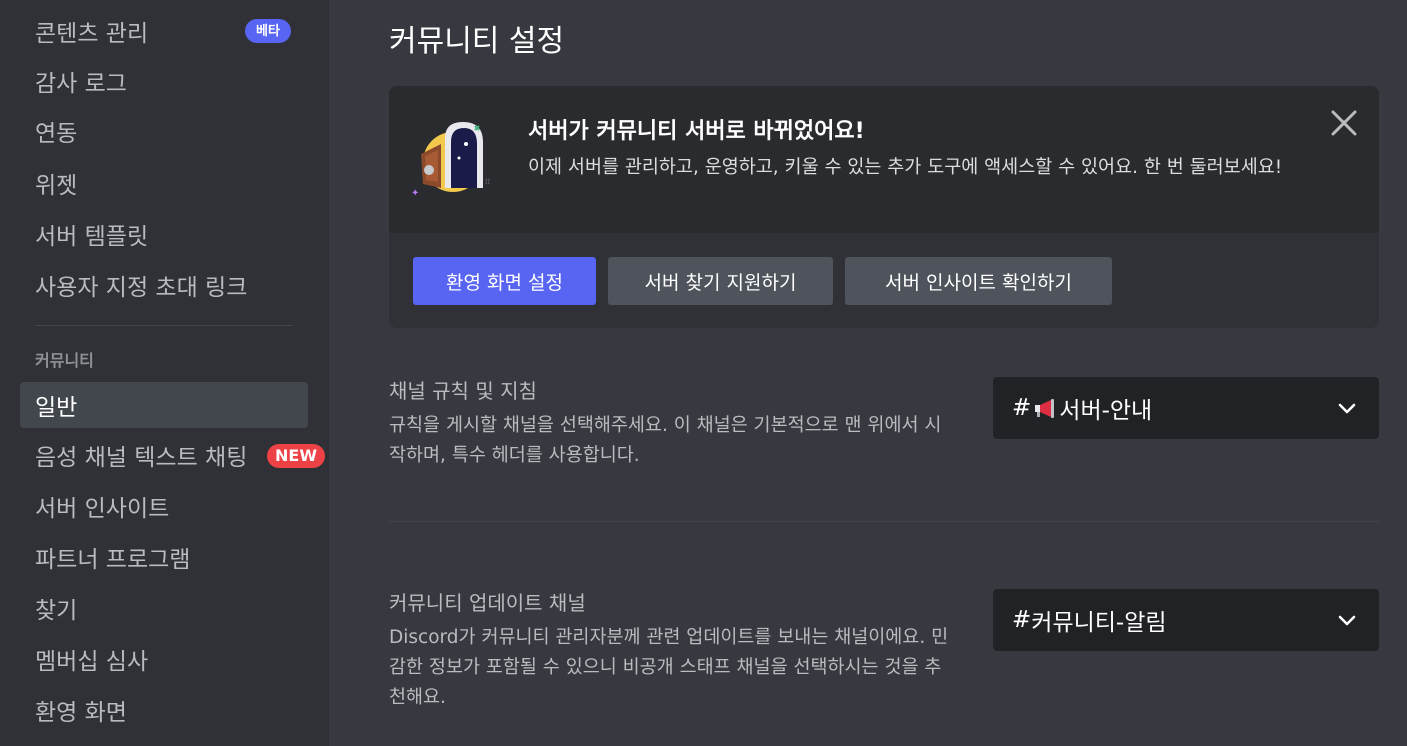 Image resolution: width=1407 pixels, height=746 pixels. Describe the element at coordinates (978, 281) in the screenshot. I see `view-server-insights-button: 서버 인사이트 확인하기` at that location.